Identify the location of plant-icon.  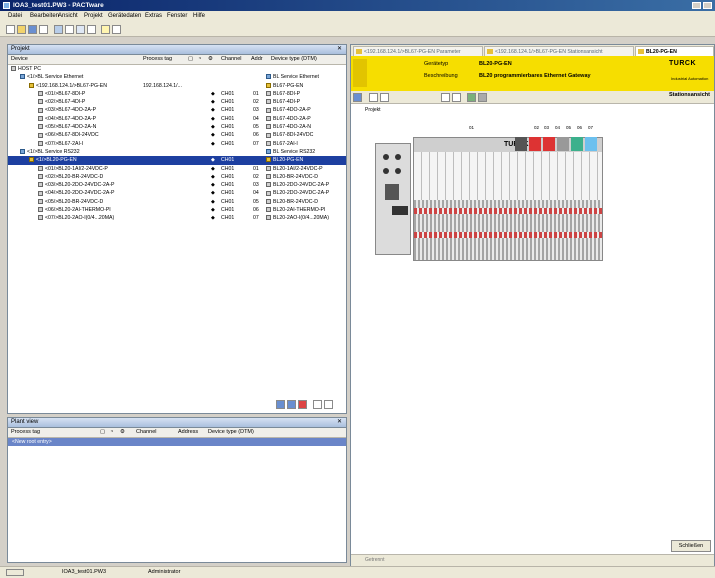
(116, 29).